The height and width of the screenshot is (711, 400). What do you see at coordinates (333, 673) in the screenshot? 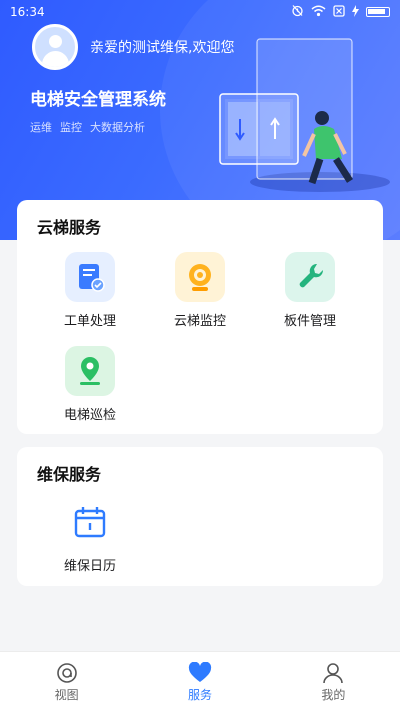
I see `user-icon` at bounding box center [333, 673].